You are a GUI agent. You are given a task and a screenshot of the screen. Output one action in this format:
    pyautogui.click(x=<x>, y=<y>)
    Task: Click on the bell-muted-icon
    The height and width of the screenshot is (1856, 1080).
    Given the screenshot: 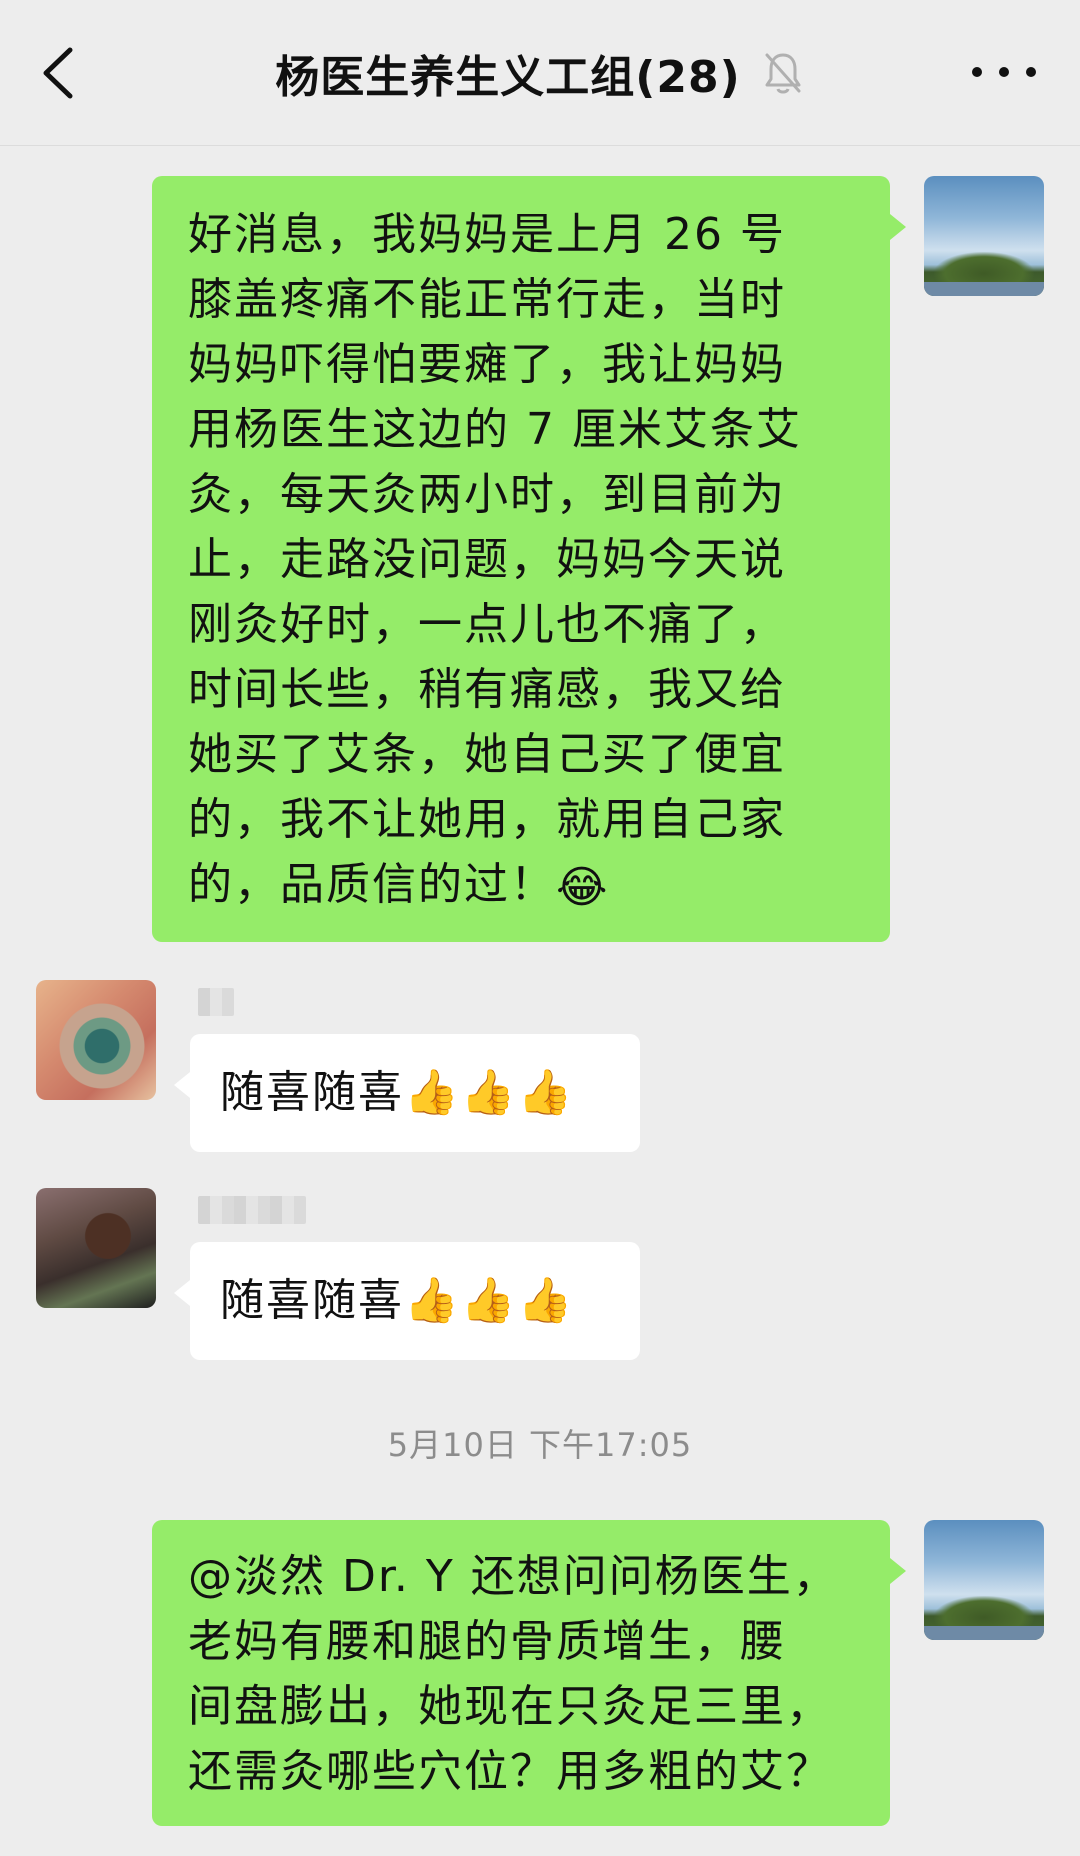 What is the action you would take?
    pyautogui.click(x=783, y=73)
    